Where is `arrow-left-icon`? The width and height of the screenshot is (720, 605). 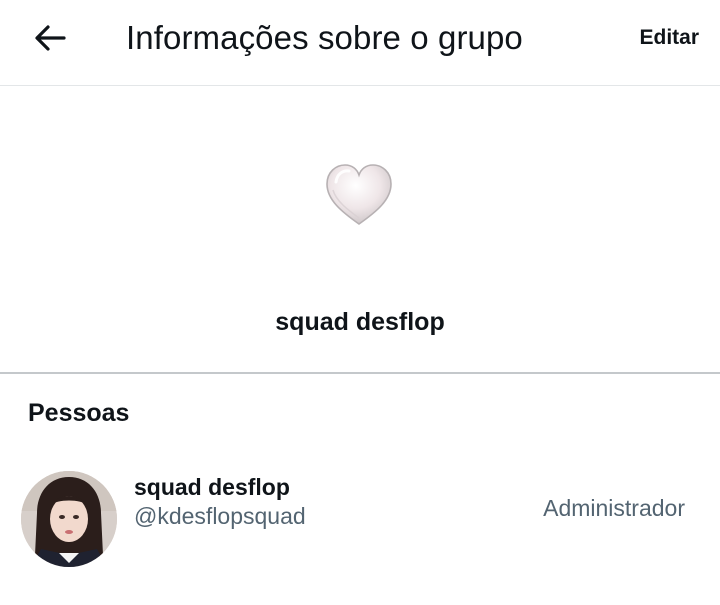 arrow-left-icon is located at coordinates (50, 38).